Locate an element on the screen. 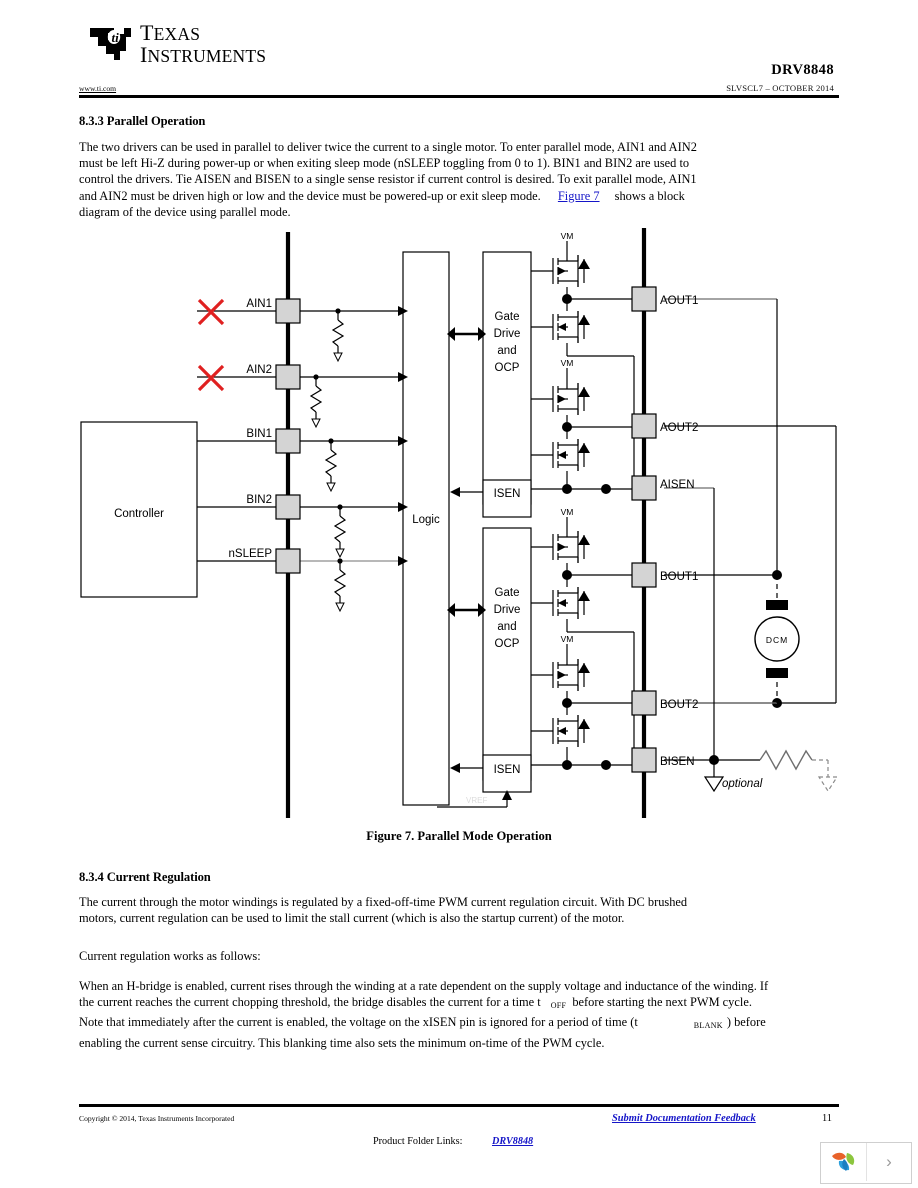 This screenshot has width=918, height=1188. svg-text: ti is located at coordinates (116, 37).